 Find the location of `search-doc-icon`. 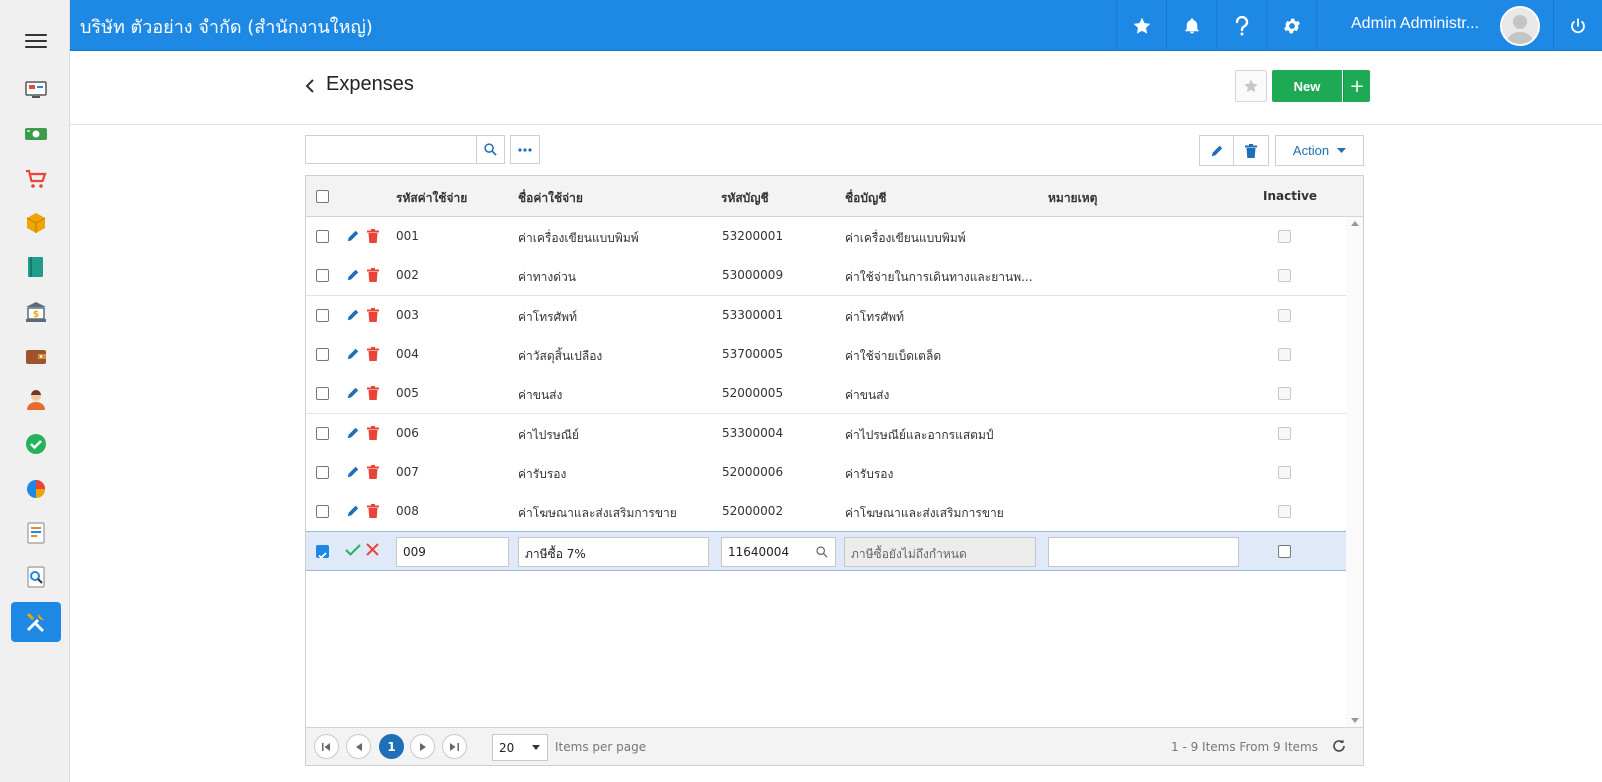

search-doc-icon is located at coordinates (36, 577).